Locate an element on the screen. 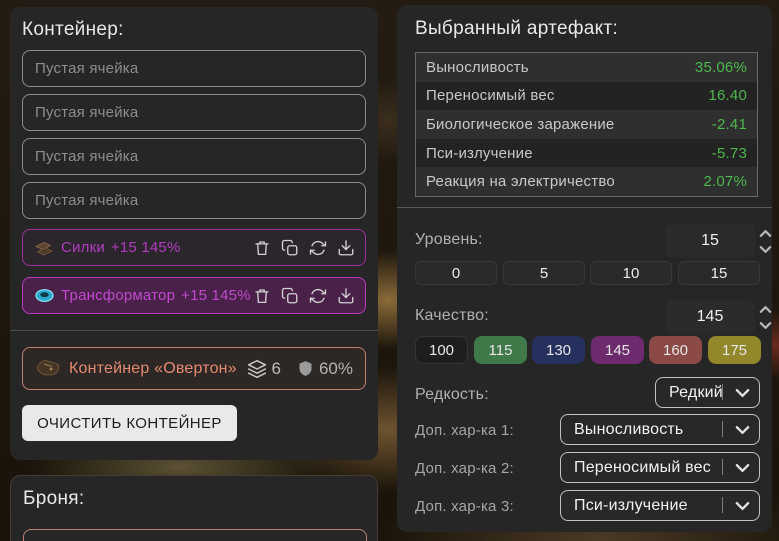  level-decrement-icon is located at coordinates (765, 249).